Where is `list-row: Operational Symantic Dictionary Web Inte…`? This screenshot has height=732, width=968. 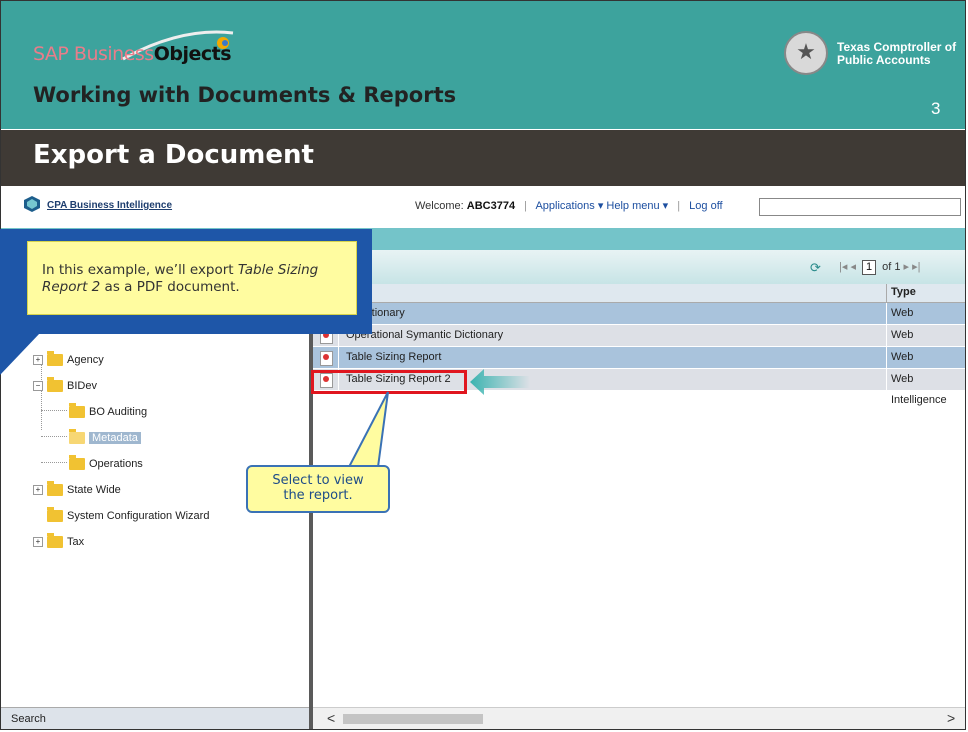
list-row: Operational Symantic Dictionary Web Inte… is located at coordinates (639, 343).